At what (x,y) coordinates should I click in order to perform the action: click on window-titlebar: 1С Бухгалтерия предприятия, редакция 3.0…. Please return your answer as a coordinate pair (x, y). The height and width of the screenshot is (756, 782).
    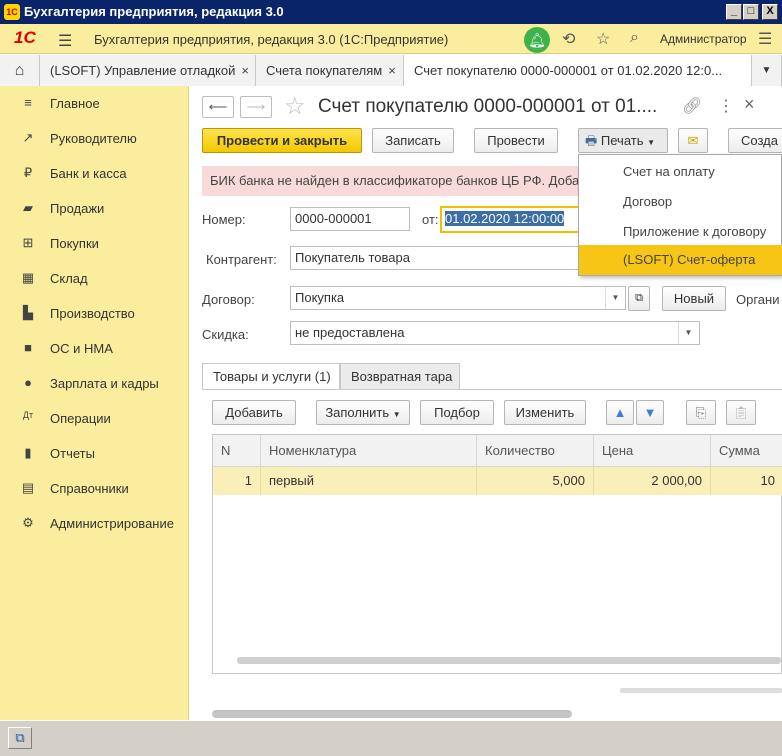
    Looking at the image, I should click on (391, 12).